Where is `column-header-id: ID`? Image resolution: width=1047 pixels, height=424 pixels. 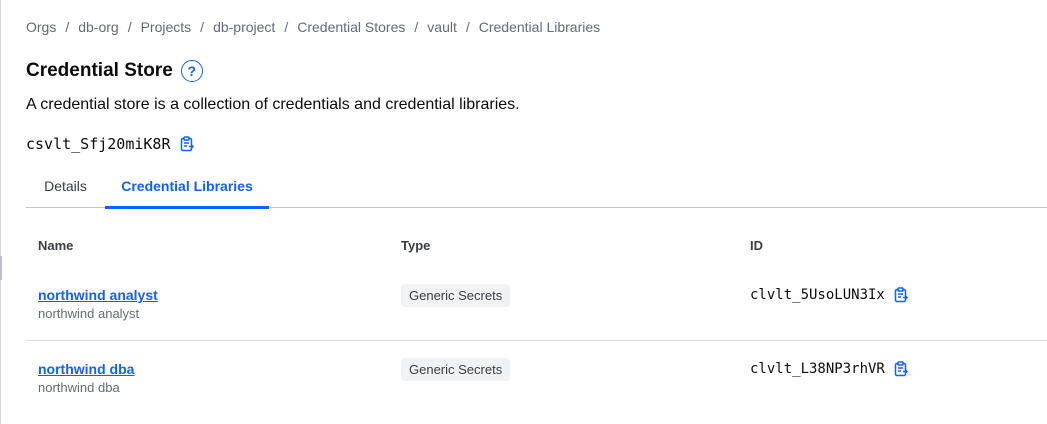 column-header-id: ID is located at coordinates (756, 245).